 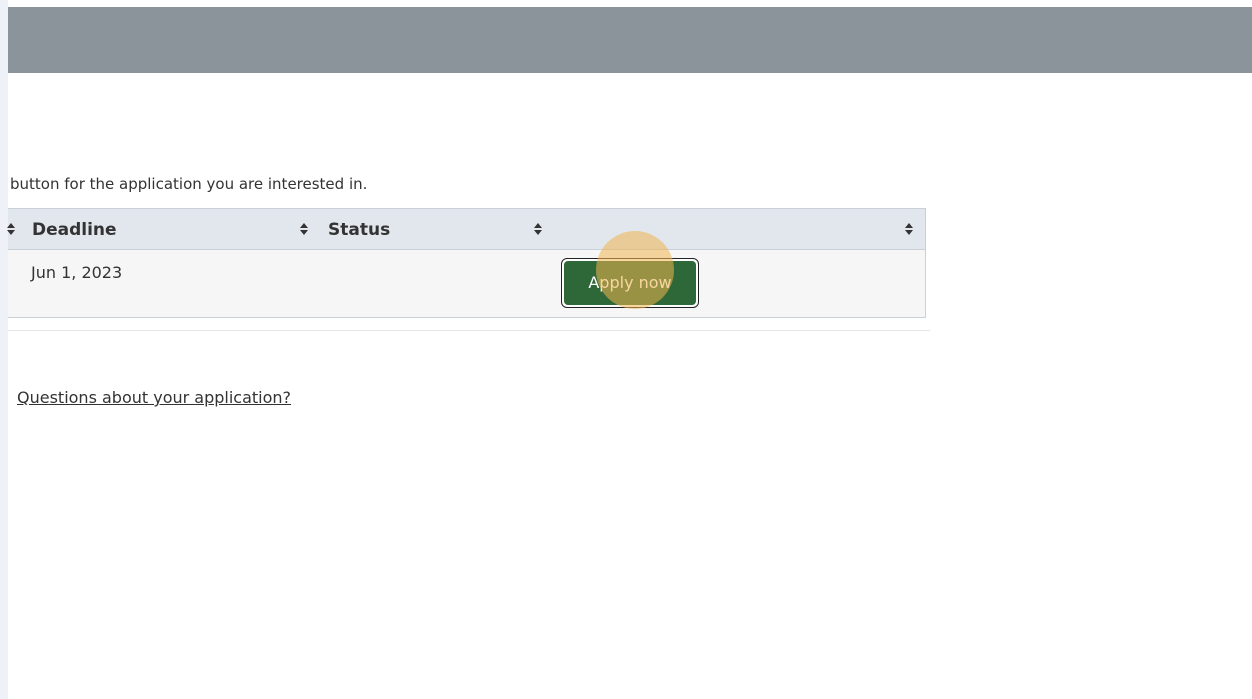 What do you see at coordinates (359, 230) in the screenshot?
I see `column-header-status: Status` at bounding box center [359, 230].